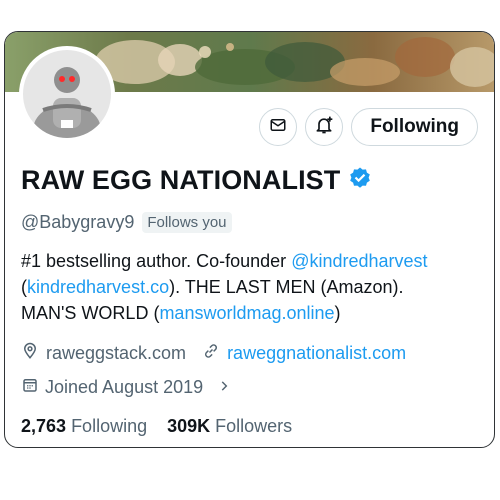  Describe the element at coordinates (67, 94) in the screenshot. I see `avatar` at that location.